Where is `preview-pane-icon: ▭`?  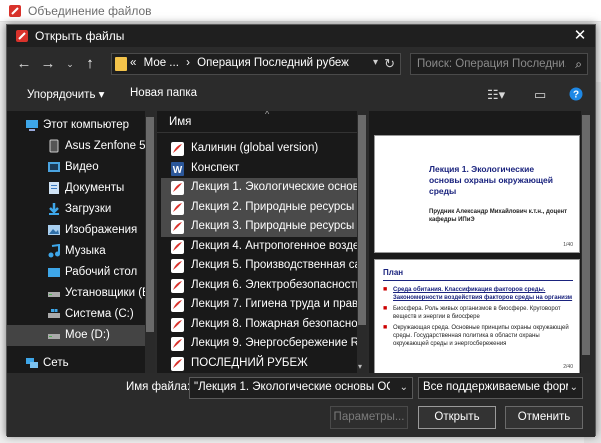
preview-pane-icon: ▭ is located at coordinates (540, 95).